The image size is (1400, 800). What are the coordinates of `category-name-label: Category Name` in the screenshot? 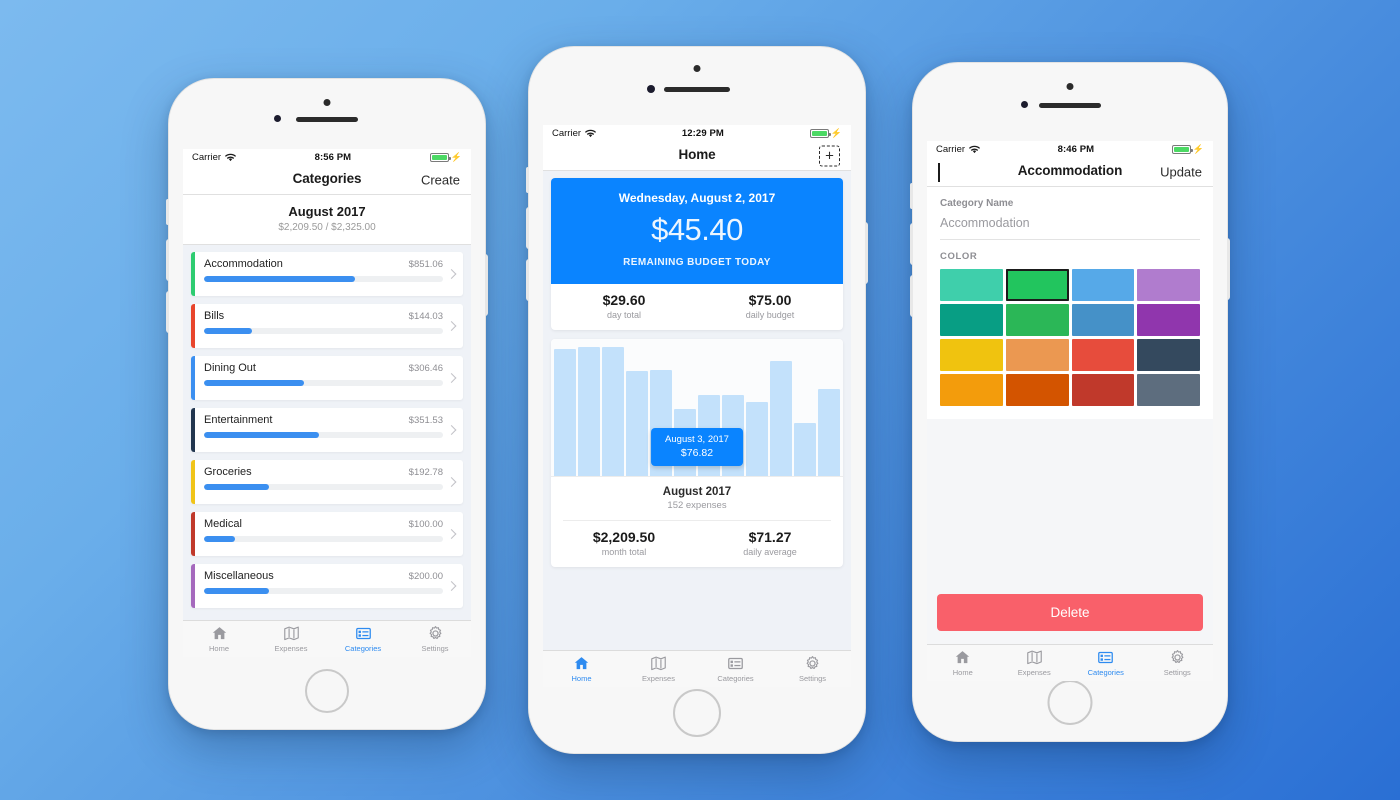 It's located at (977, 203).